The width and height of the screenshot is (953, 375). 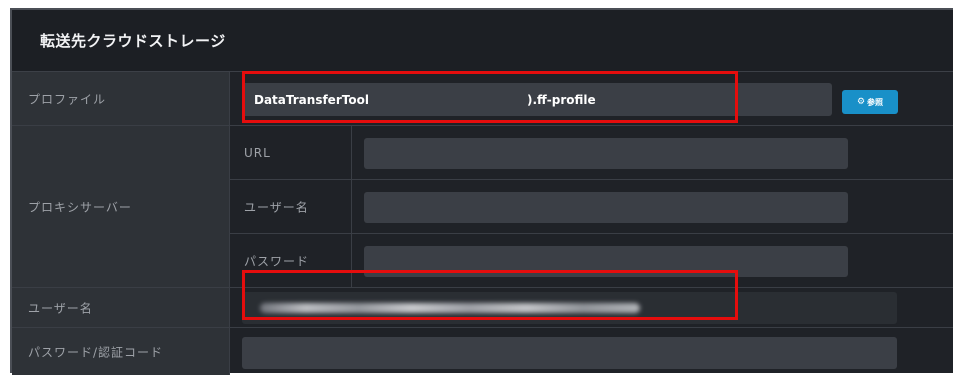 I want to click on username-label-cell: ユーザー名, so click(x=121, y=307).